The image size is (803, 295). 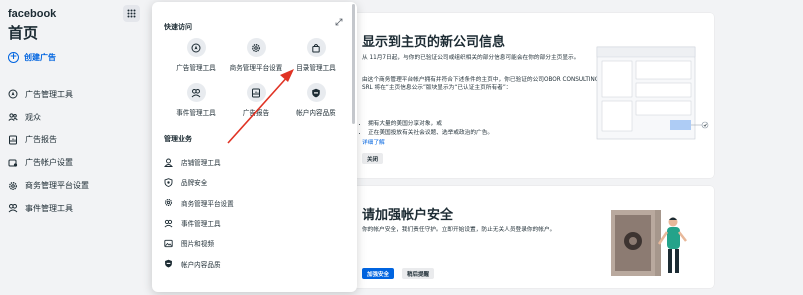 I want to click on business-item-brand-safety: 品牌安全, so click(x=199, y=182).